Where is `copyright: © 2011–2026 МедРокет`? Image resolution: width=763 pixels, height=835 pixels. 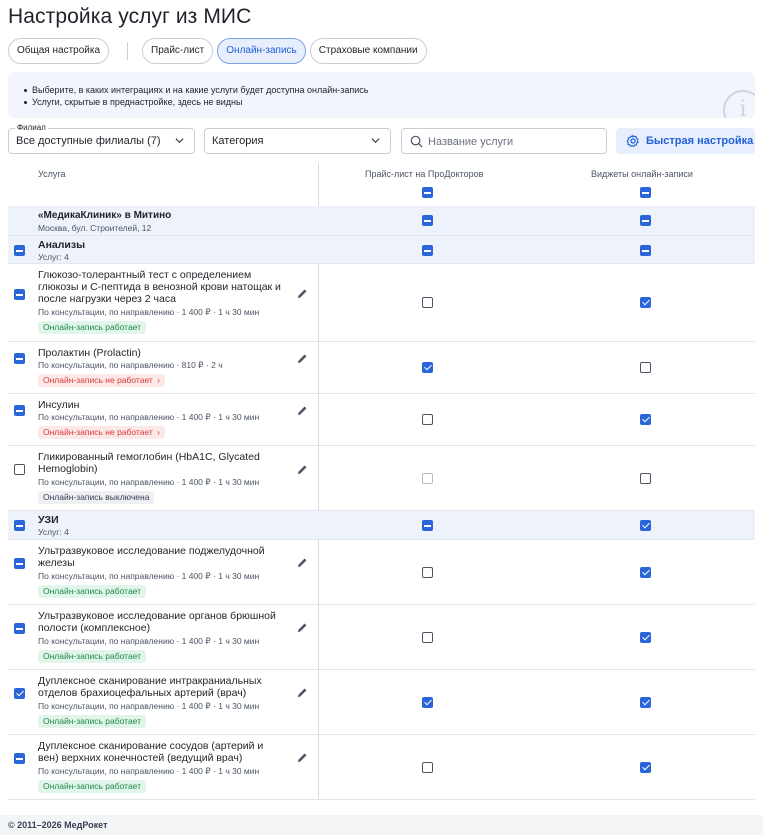
copyright: © 2011–2026 МедРокет is located at coordinates (58, 825).